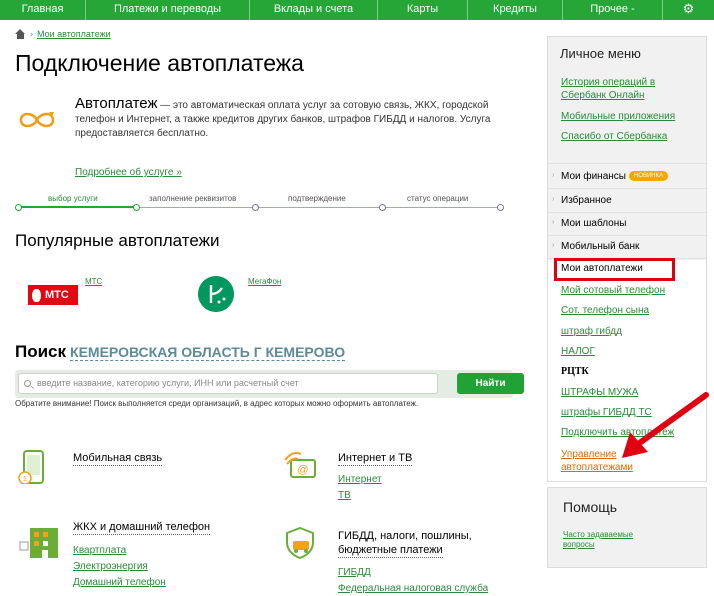 The image size is (714, 596). I want to click on mts-logo: МТС, so click(53, 295).